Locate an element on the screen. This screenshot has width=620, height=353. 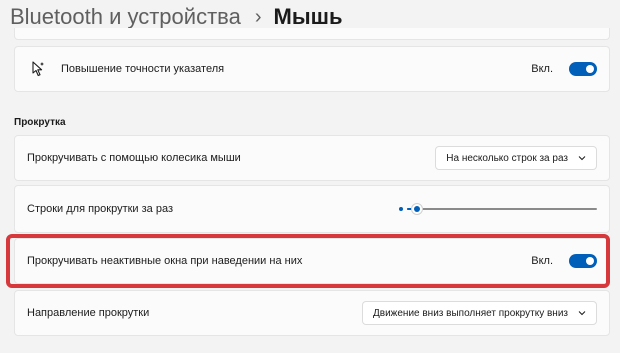
slider-rail is located at coordinates (502, 209).